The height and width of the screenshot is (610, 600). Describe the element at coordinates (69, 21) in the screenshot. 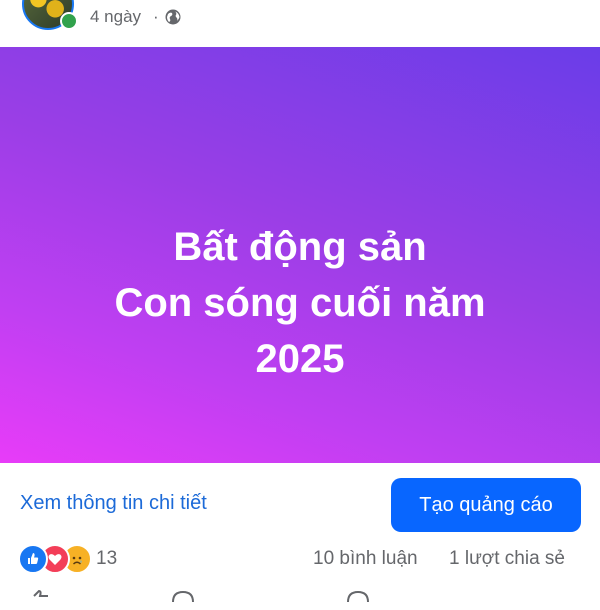

I see `online-status-dot` at that location.